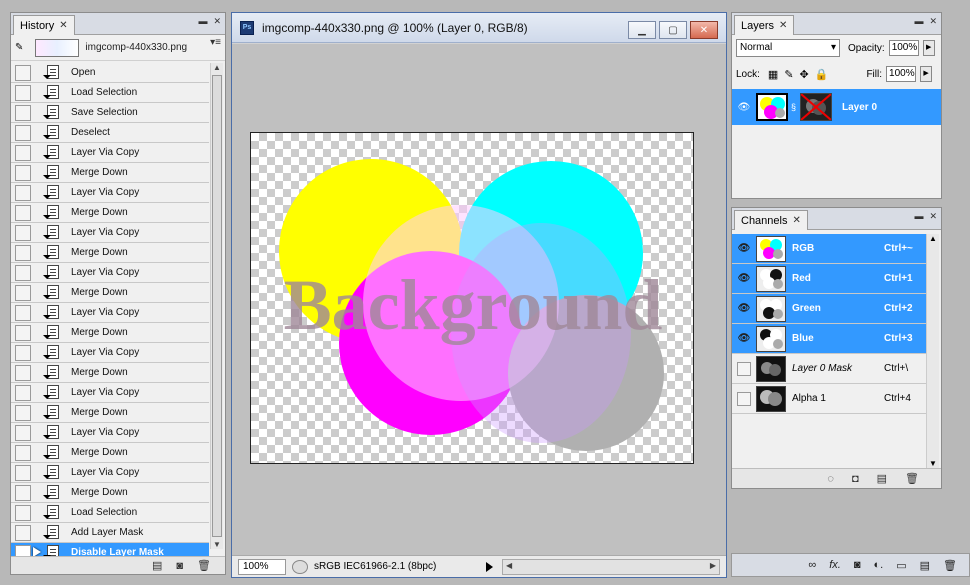  I want to click on channel-row: 👁 RGB Ctrl+~, so click(829, 249).